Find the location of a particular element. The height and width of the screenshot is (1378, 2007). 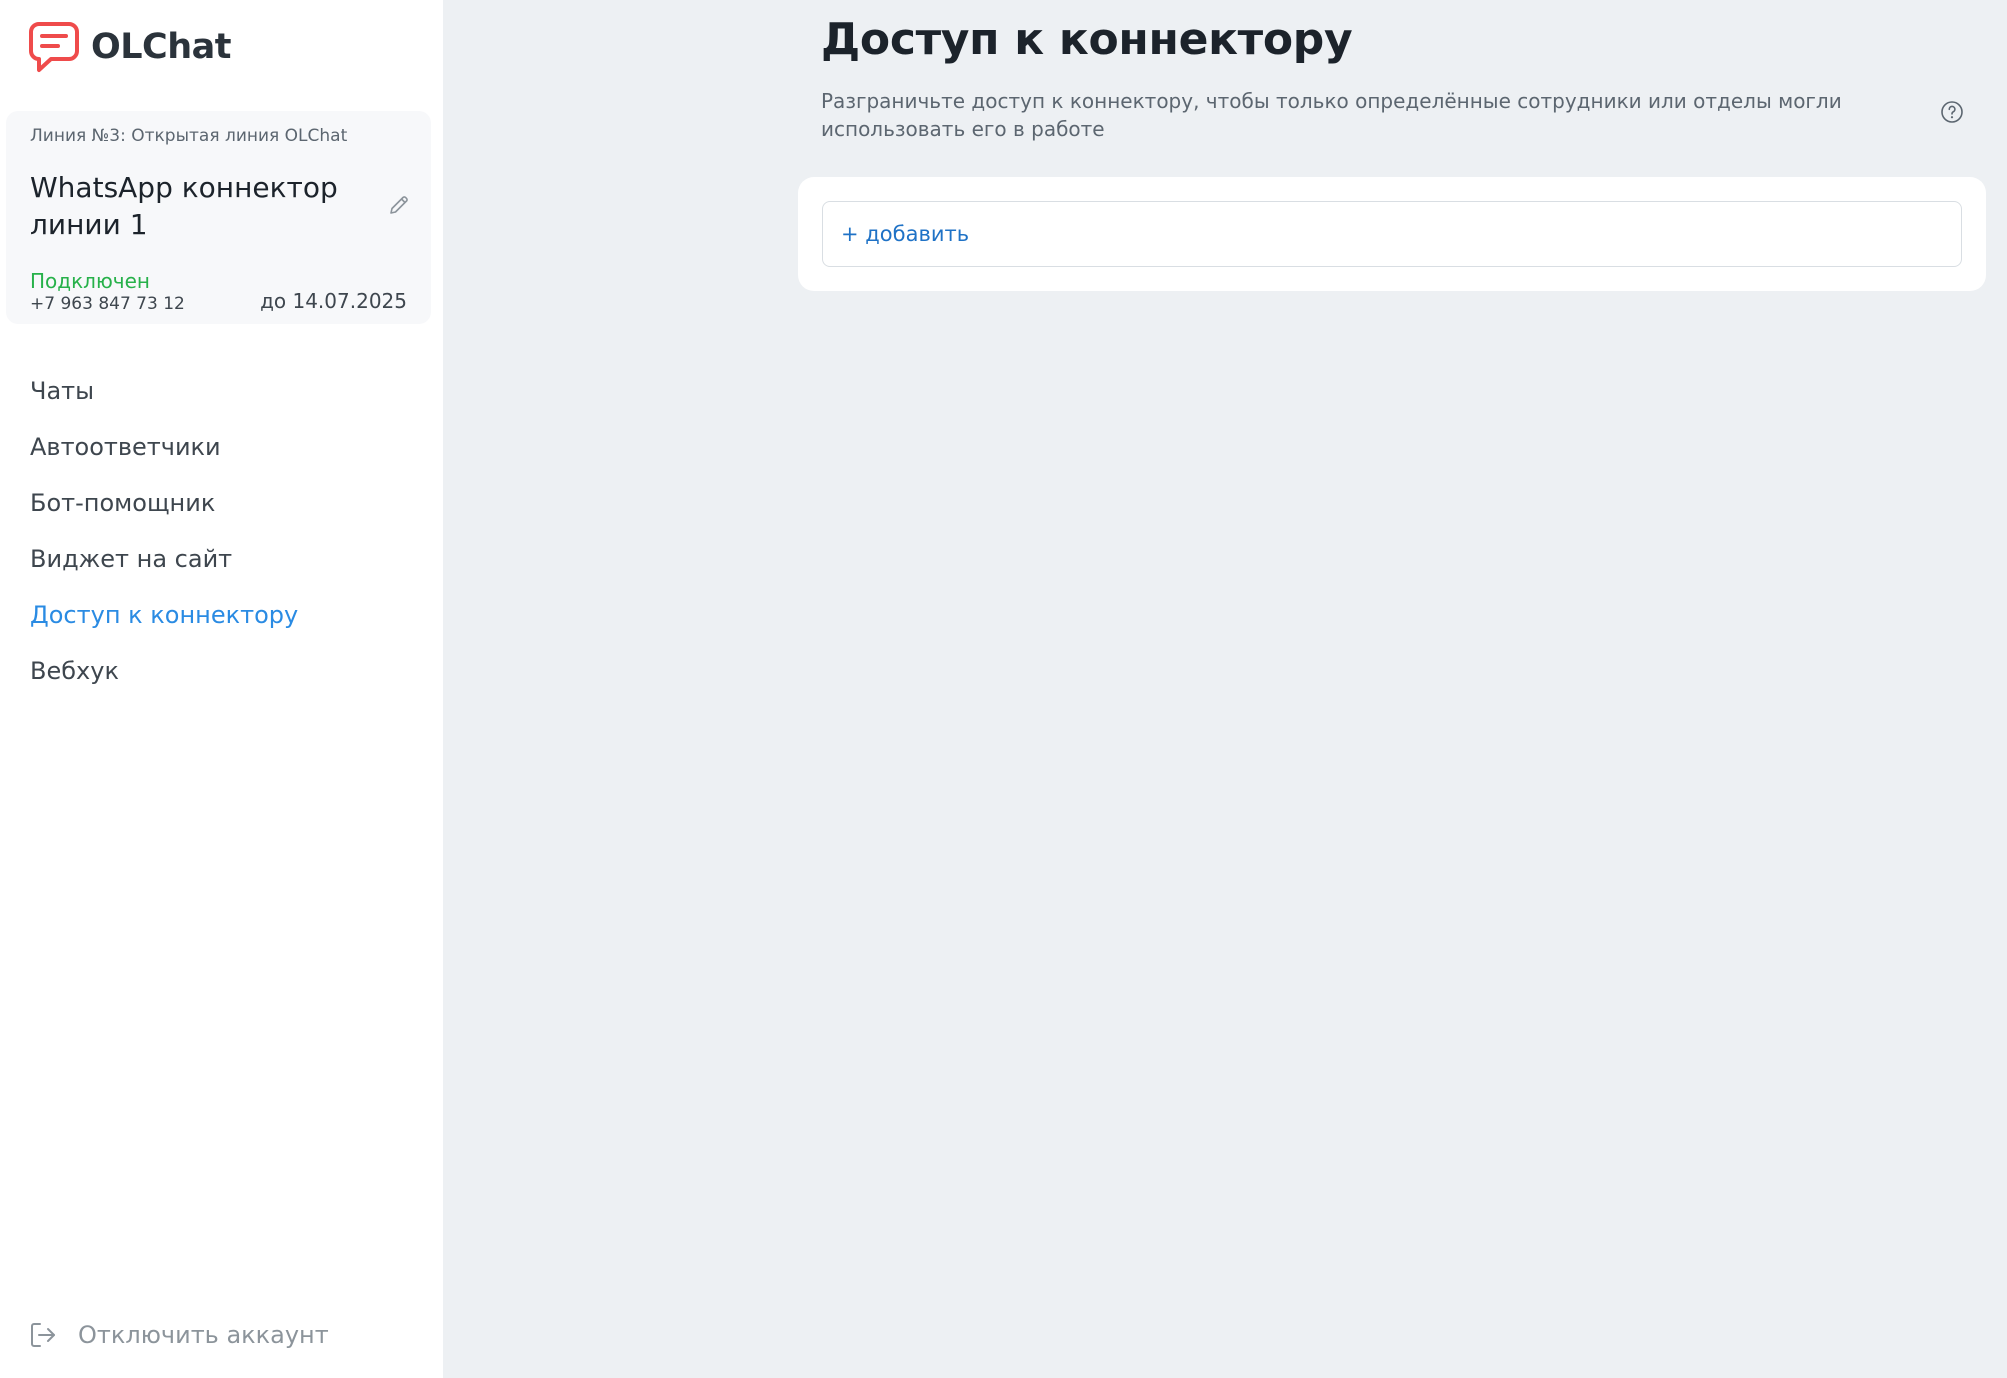

subscription-expiry: до 14.07.2025 is located at coordinates (333, 301).